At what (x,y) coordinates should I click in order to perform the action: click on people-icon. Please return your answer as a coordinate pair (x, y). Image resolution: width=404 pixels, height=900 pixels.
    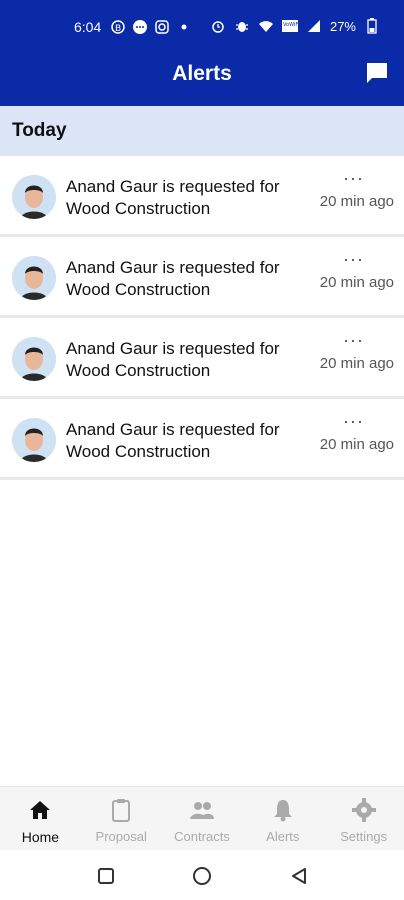
    Looking at the image, I should click on (202, 810).